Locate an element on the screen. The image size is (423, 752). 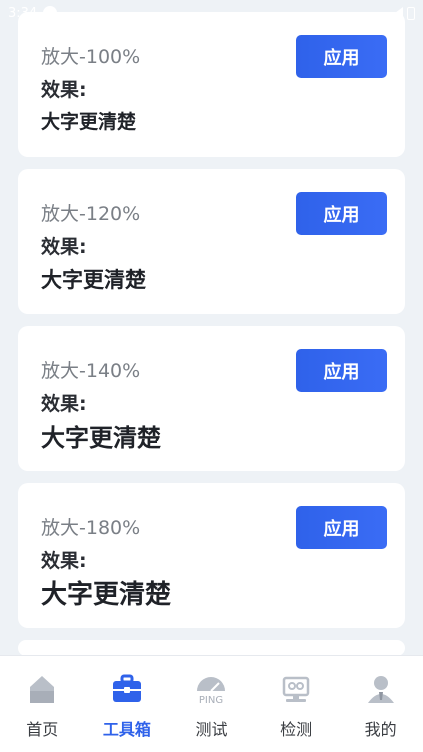
toolbox-icon is located at coordinates (127, 689).